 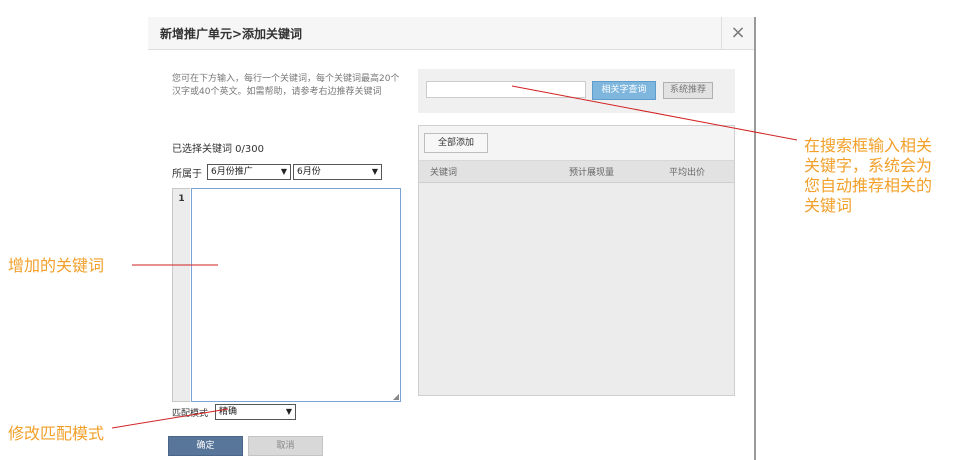 What do you see at coordinates (56, 433) in the screenshot?
I see `annotation-match-mode: 修改匹配模式` at bounding box center [56, 433].